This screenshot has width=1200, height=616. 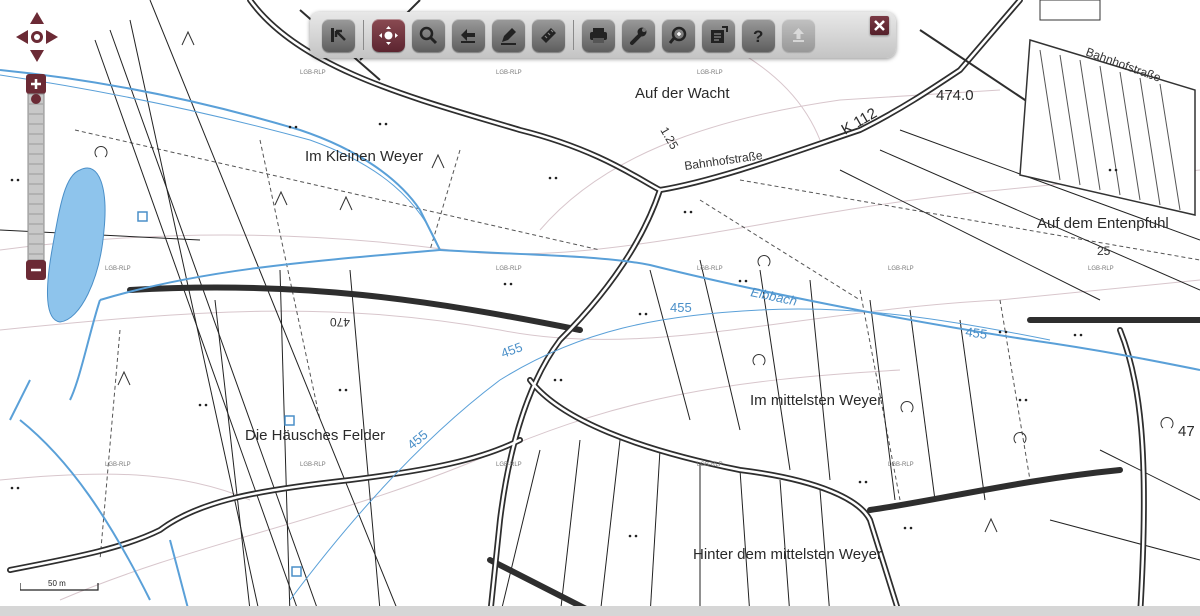 What do you see at coordinates (681, 307) in the screenshot?
I see `contour-label-455-b: 455` at bounding box center [681, 307].